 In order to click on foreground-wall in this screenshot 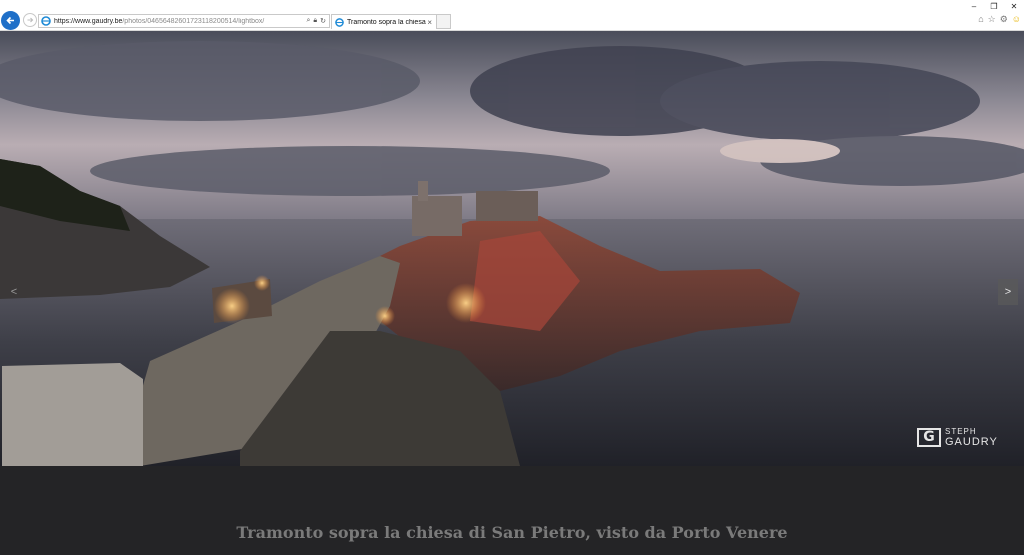, I will do `click(72, 414)`.